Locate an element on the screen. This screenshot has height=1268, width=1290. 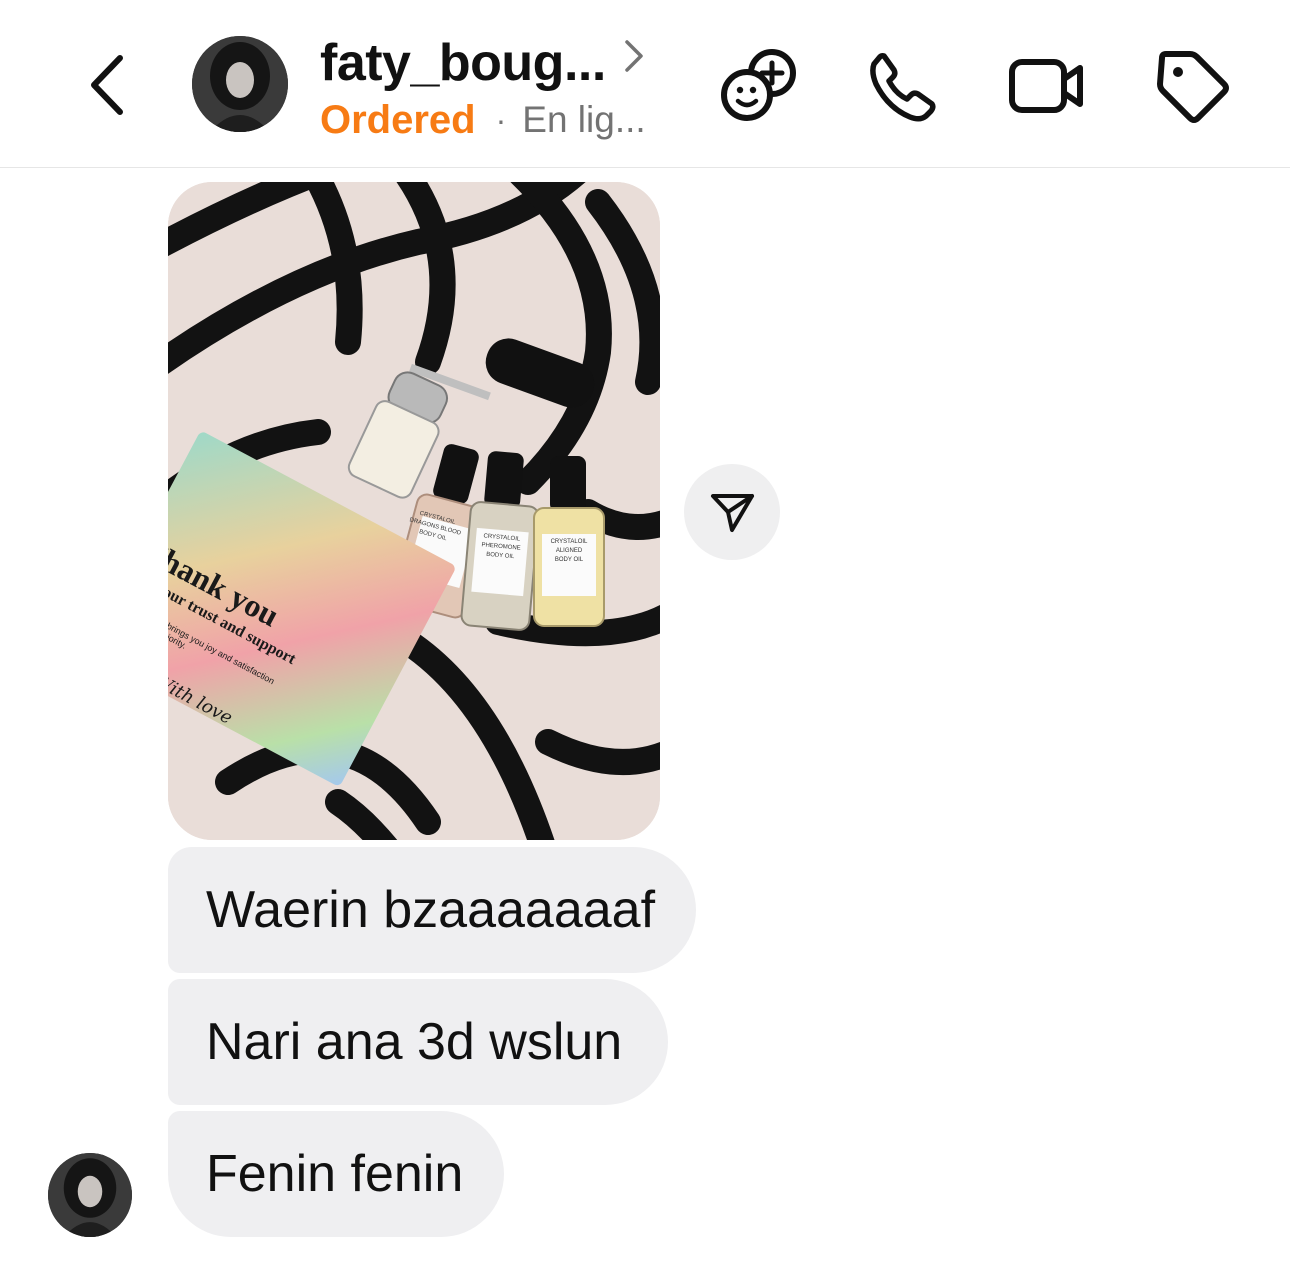
video-camera-icon is located at coordinates (1046, 86).